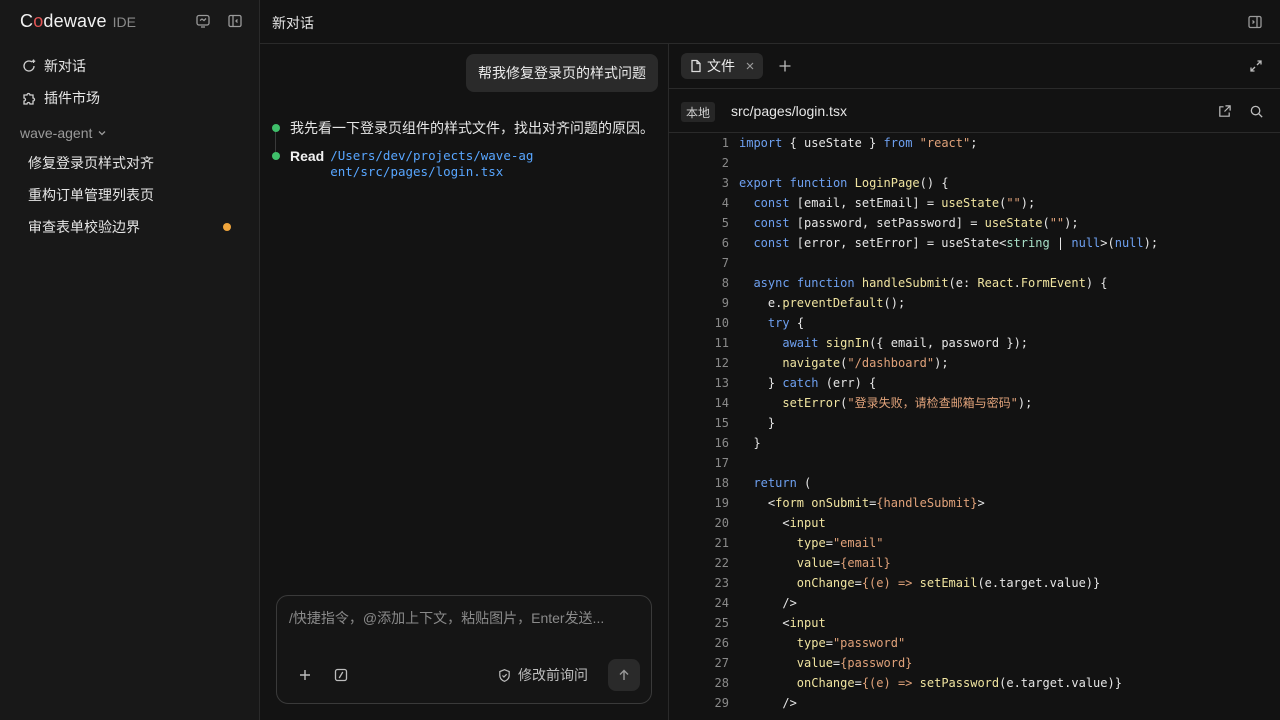 The height and width of the screenshot is (720, 1280). Describe the element at coordinates (293, 23) in the screenshot. I see `page-title: 新对话` at that location.